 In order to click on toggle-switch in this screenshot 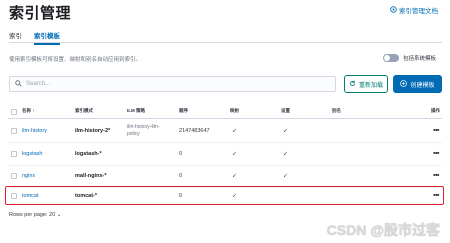, I will do `click(390, 58)`.